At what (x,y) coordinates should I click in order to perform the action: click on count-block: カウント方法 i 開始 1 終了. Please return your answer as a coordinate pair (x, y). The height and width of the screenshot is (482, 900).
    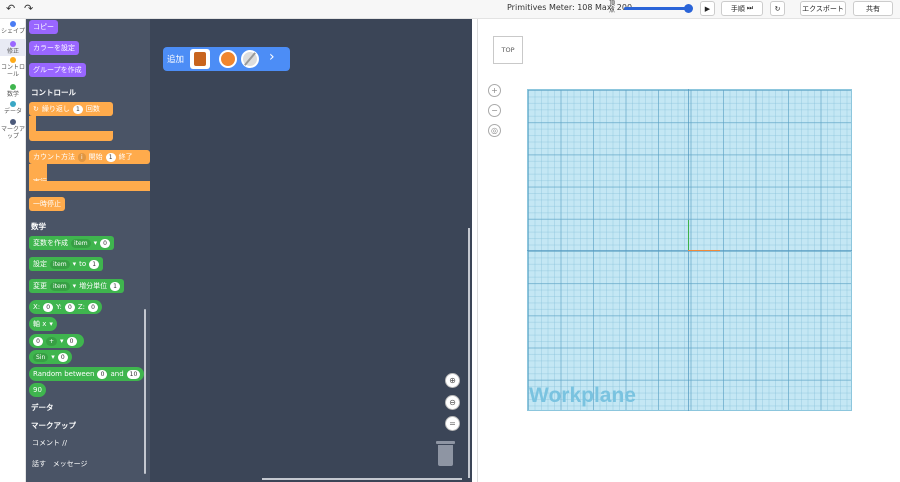
    Looking at the image, I should click on (89, 157).